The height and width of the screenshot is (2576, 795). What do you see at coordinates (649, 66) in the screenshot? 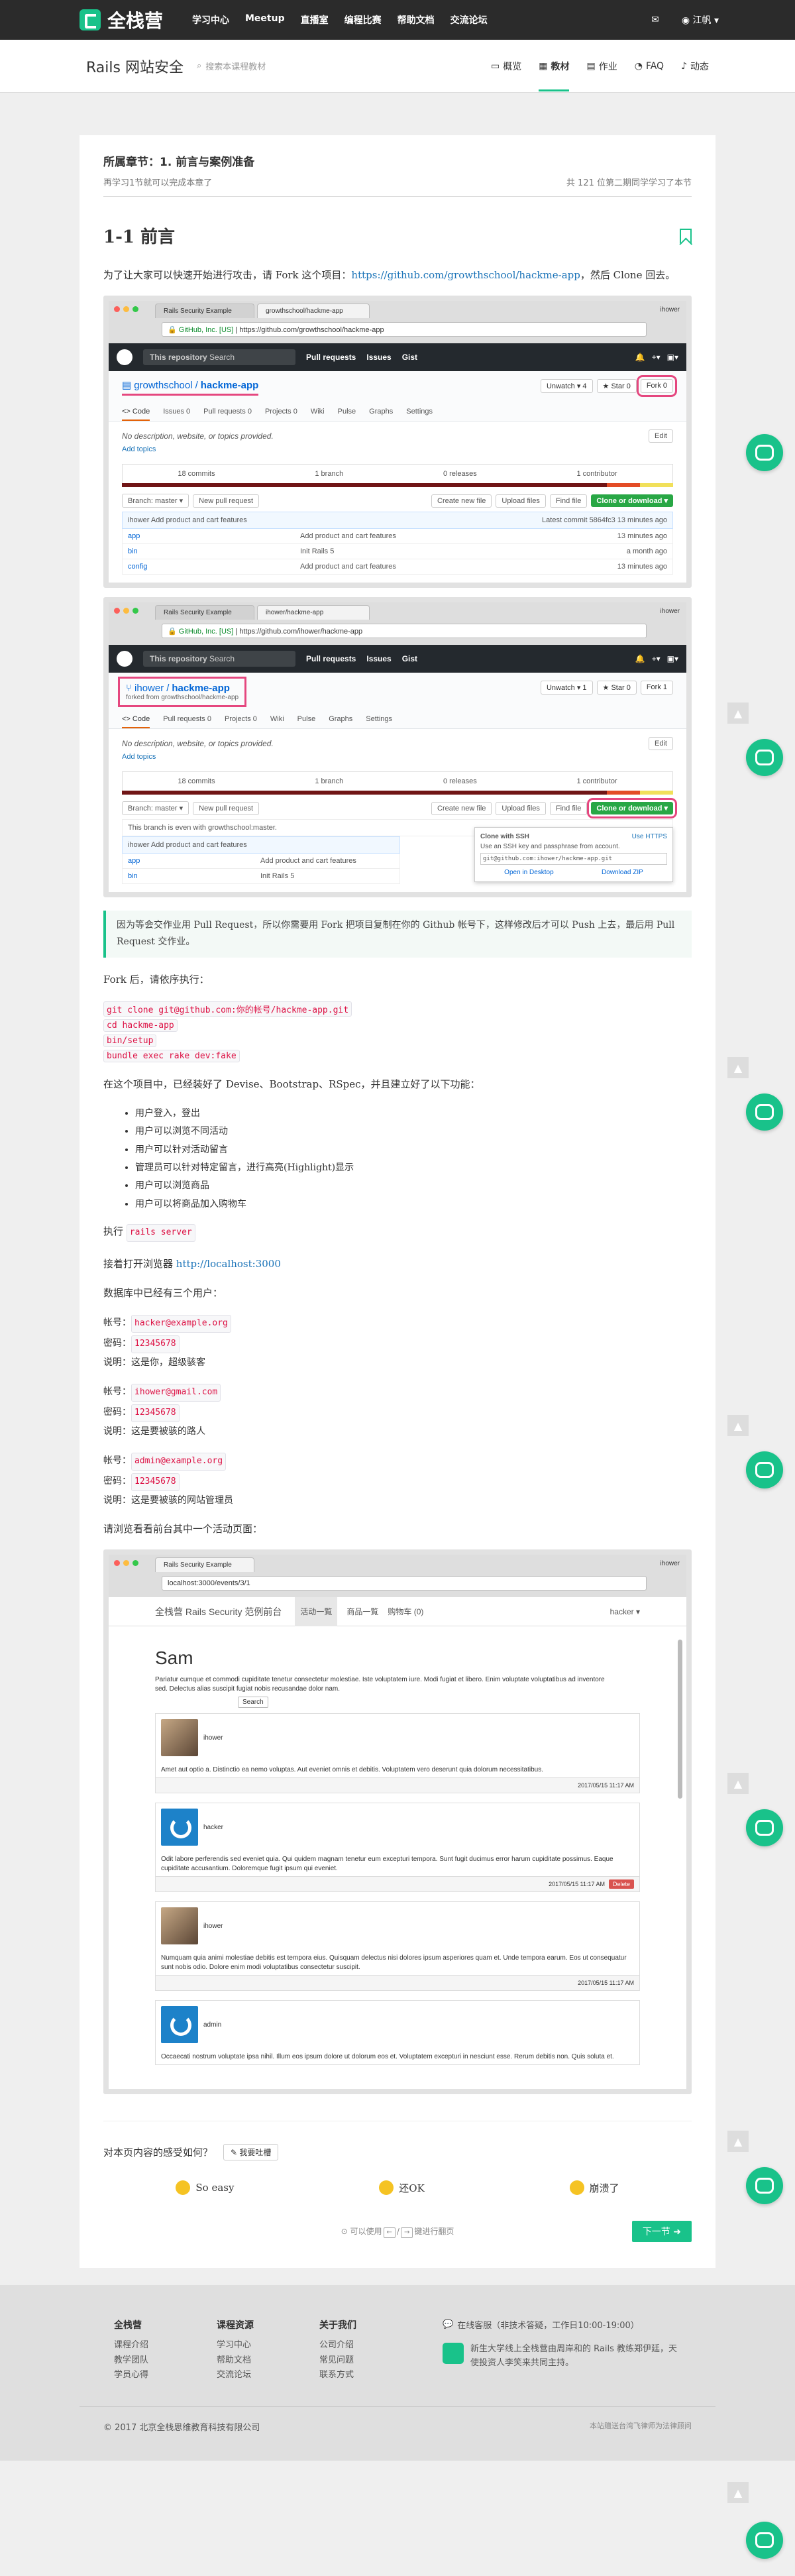
I see `tab-faq: ◔ FAQ` at bounding box center [649, 66].